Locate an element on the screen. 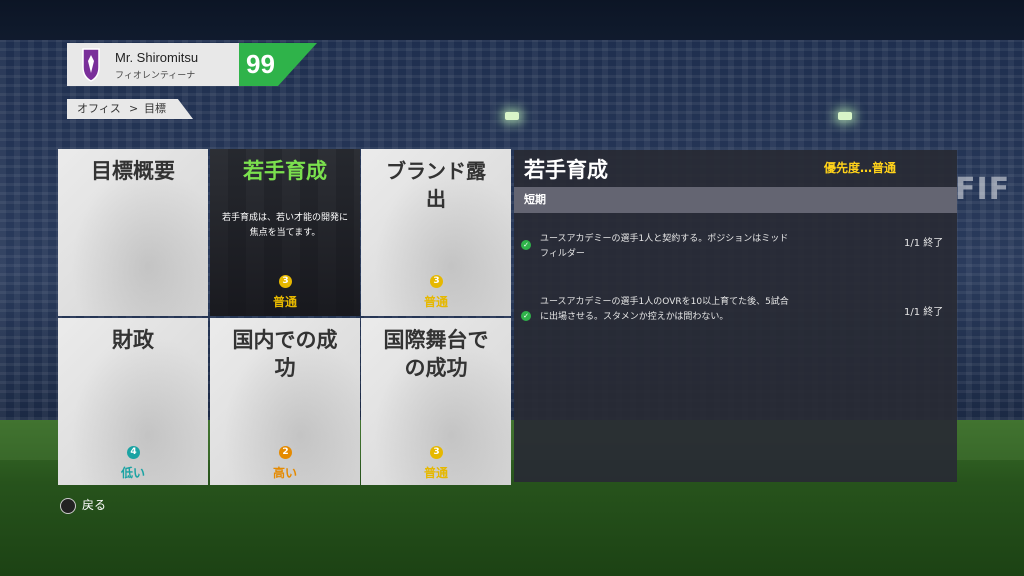 This screenshot has height=576, width=1024. manager-card: Mr. Shiromitsu フィオレンティーナ is located at coordinates (153, 64).